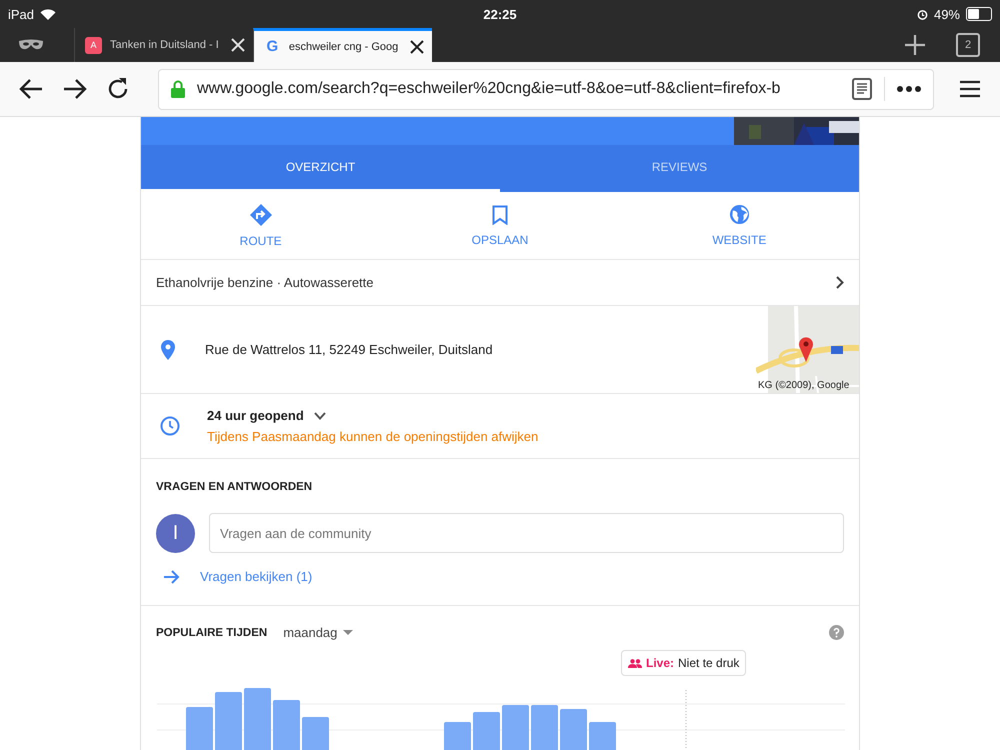 The width and height of the screenshot is (1000, 750). Describe the element at coordinates (836, 632) in the screenshot. I see `help-icon` at that location.